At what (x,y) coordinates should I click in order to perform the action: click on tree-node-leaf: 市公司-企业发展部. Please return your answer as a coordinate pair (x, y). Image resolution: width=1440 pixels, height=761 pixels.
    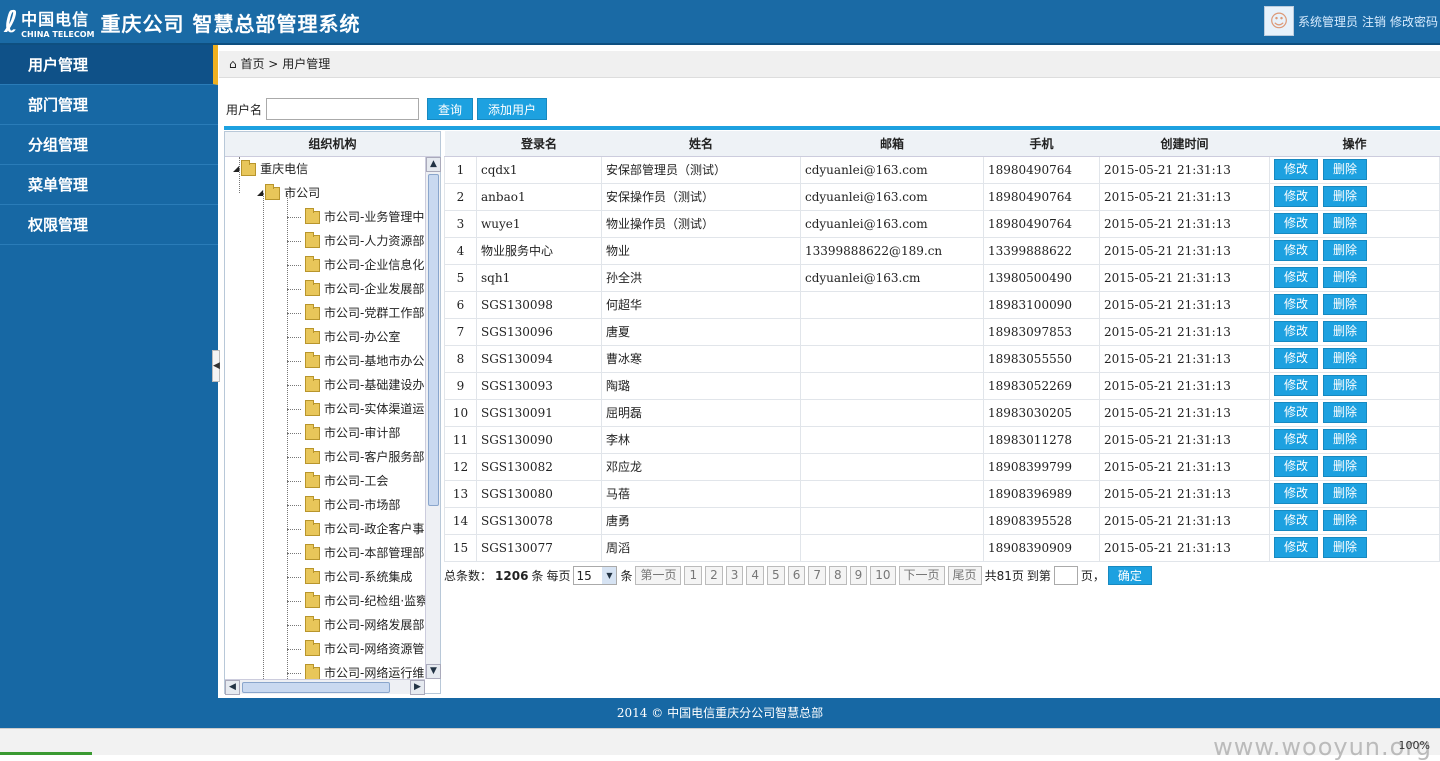
    Looking at the image, I should click on (364, 289).